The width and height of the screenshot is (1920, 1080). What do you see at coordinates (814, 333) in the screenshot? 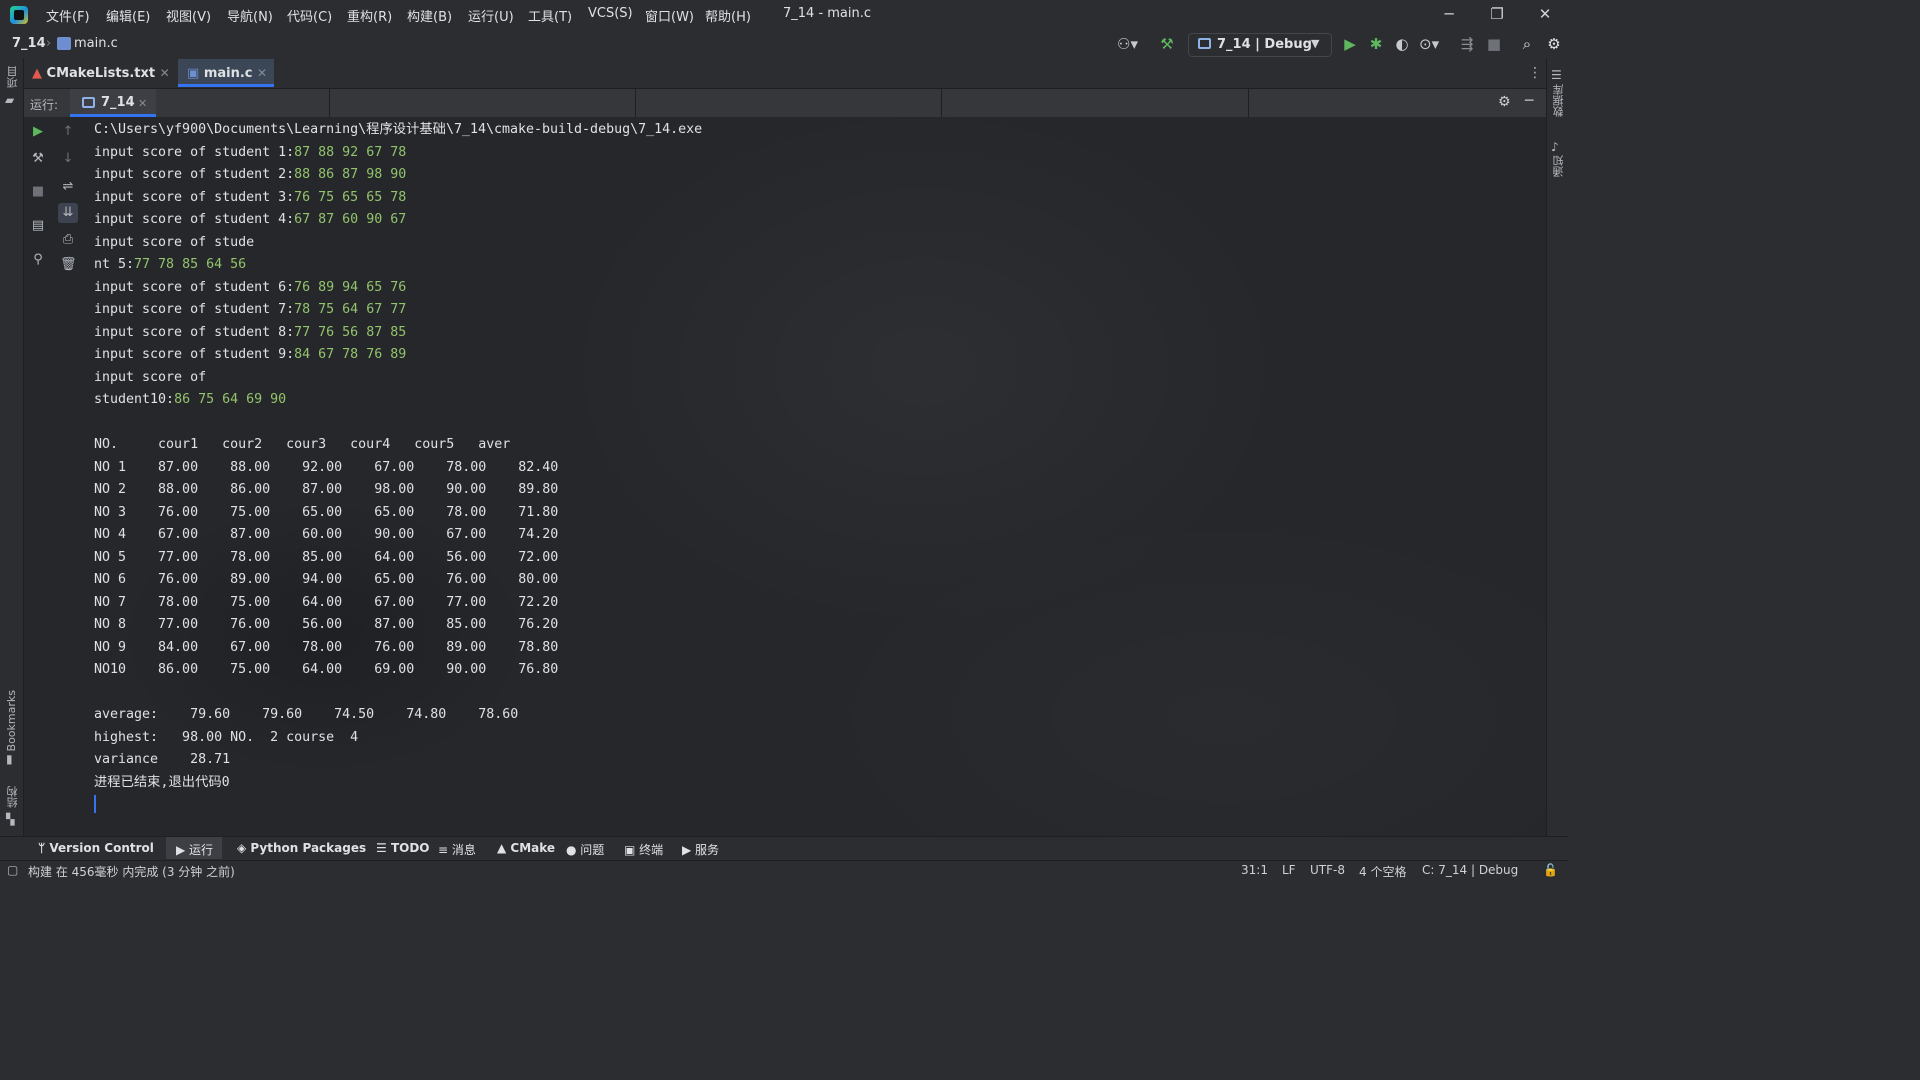
I see `console-input-line: input score of student 8:77 76 56 87 85` at bounding box center [814, 333].